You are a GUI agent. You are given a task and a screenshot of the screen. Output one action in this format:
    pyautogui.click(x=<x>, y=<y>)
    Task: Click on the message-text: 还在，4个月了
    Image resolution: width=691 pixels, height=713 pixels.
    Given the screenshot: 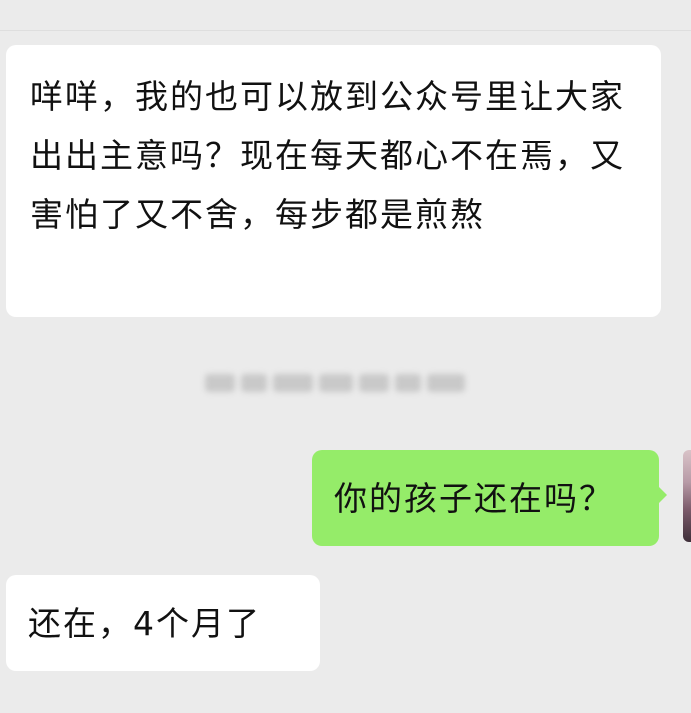 What is the action you would take?
    pyautogui.click(x=144, y=623)
    